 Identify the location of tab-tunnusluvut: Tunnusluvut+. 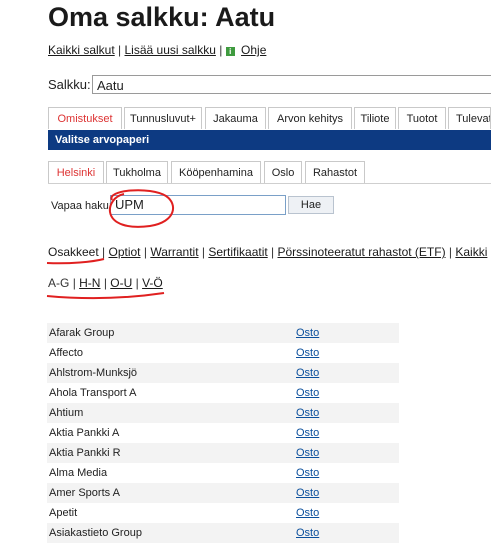
(163, 118).